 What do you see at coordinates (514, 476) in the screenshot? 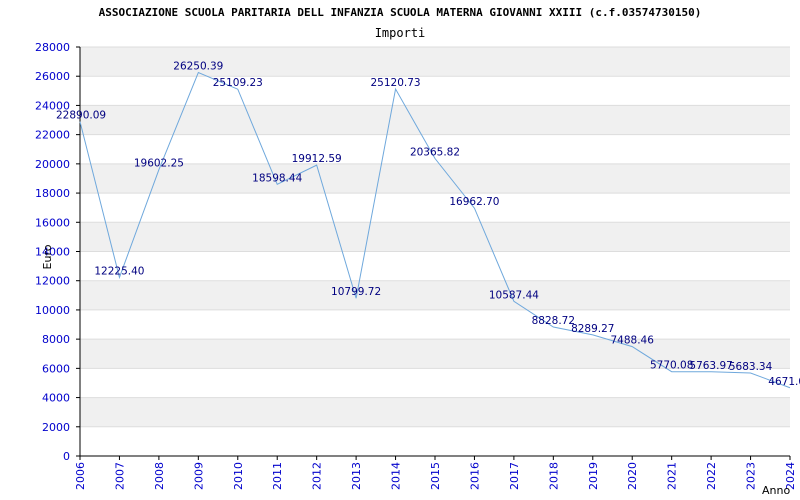
I see `x-tick-label: 2017` at bounding box center [514, 476].